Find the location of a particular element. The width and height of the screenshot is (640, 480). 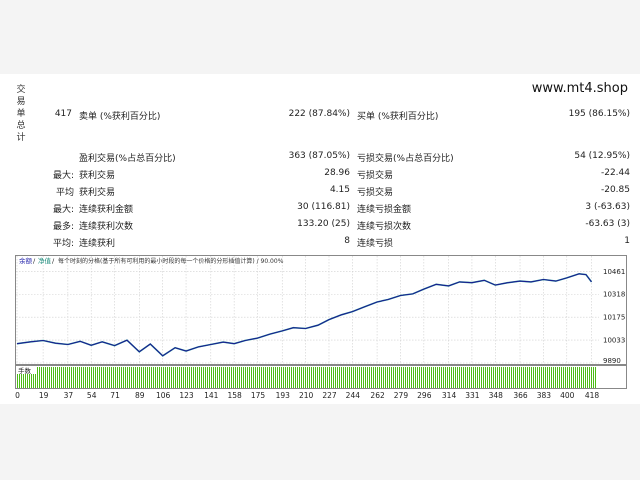

long-trades-value: 195 (86.15%) is located at coordinates (599, 114).